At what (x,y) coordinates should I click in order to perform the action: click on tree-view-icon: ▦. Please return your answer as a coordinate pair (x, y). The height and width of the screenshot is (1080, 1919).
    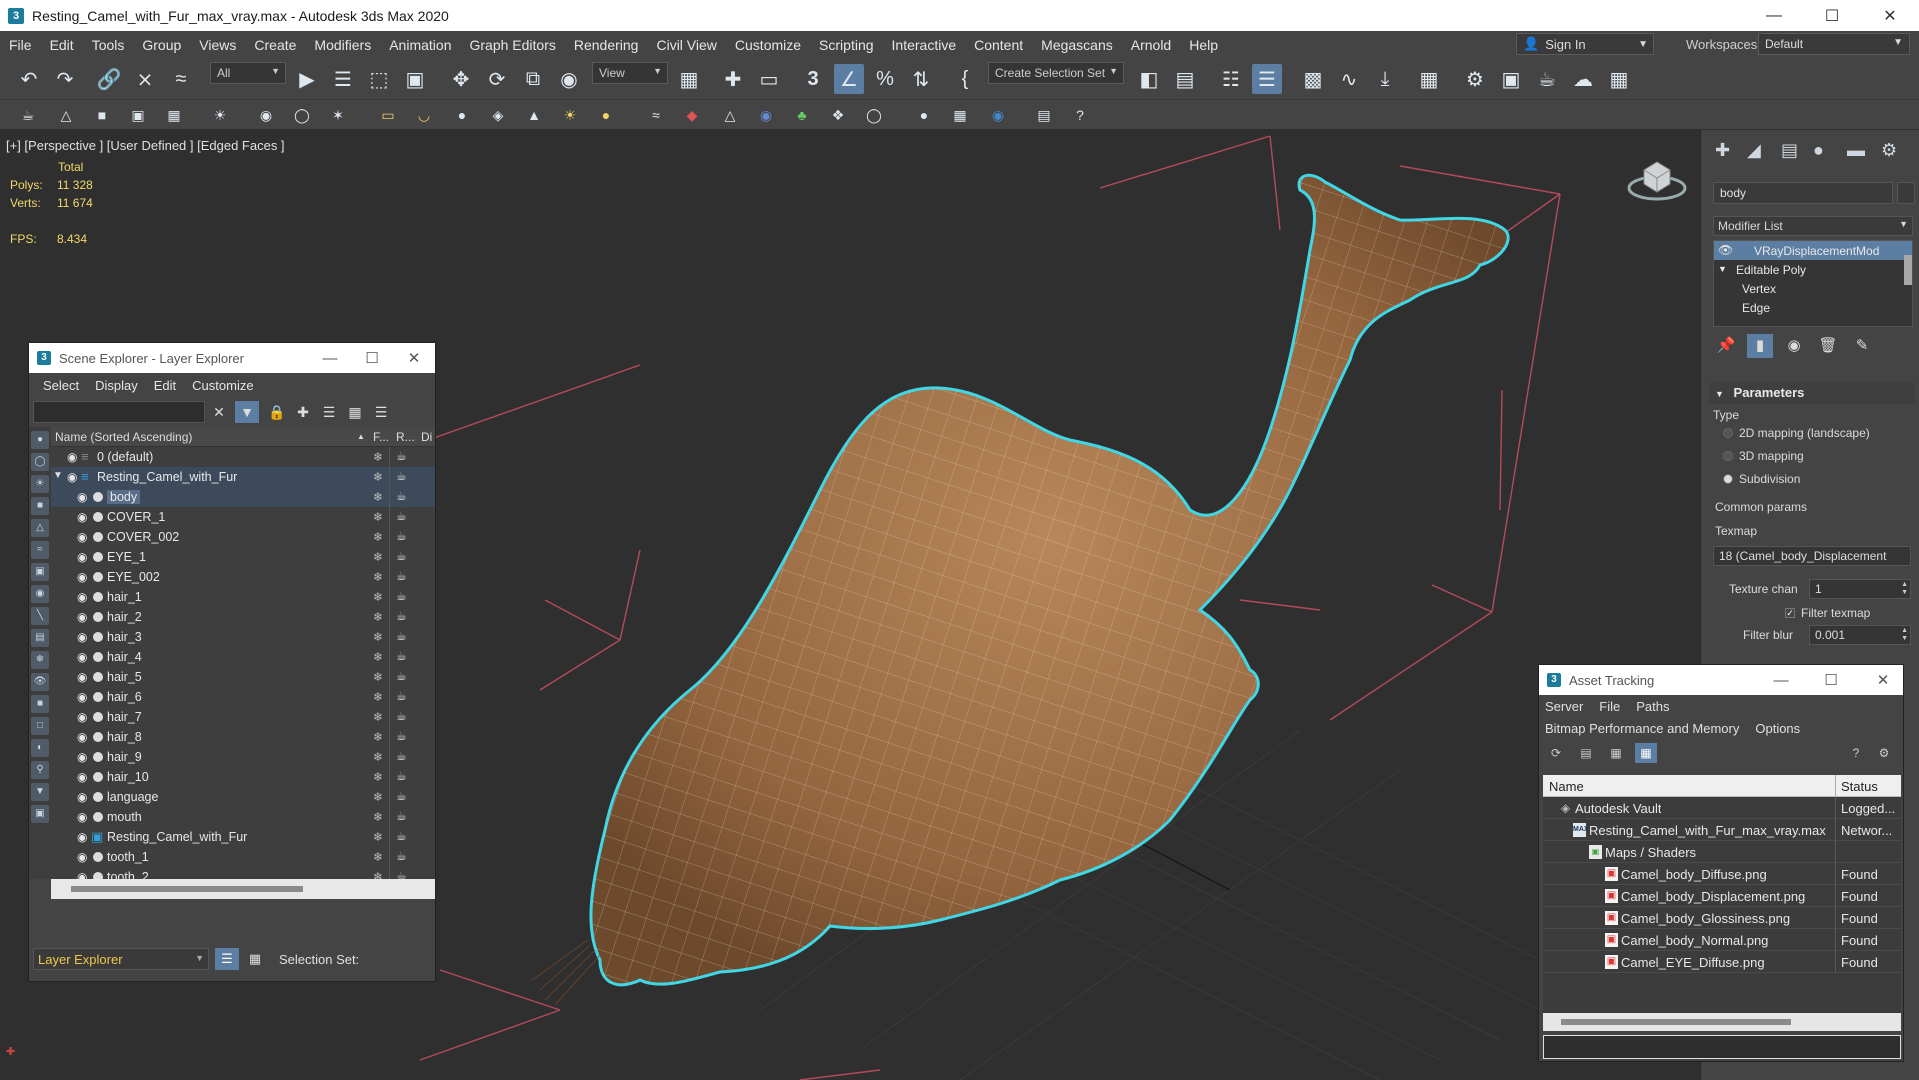
    Looking at the image, I should click on (1616, 753).